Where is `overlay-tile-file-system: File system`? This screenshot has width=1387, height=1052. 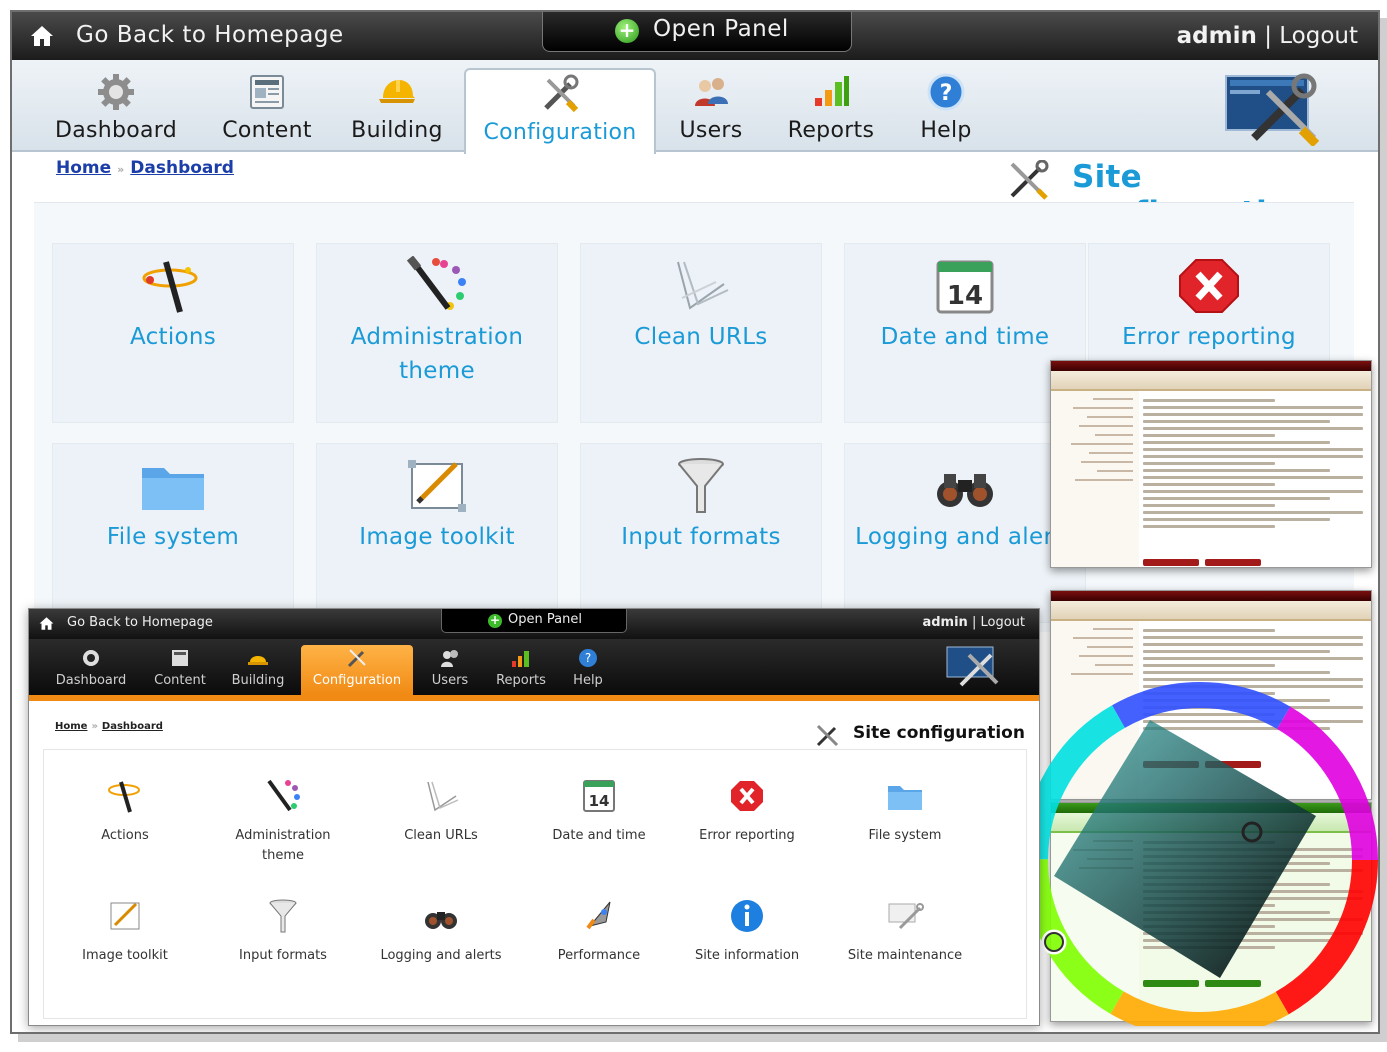 overlay-tile-file-system: File system is located at coordinates (905, 825).